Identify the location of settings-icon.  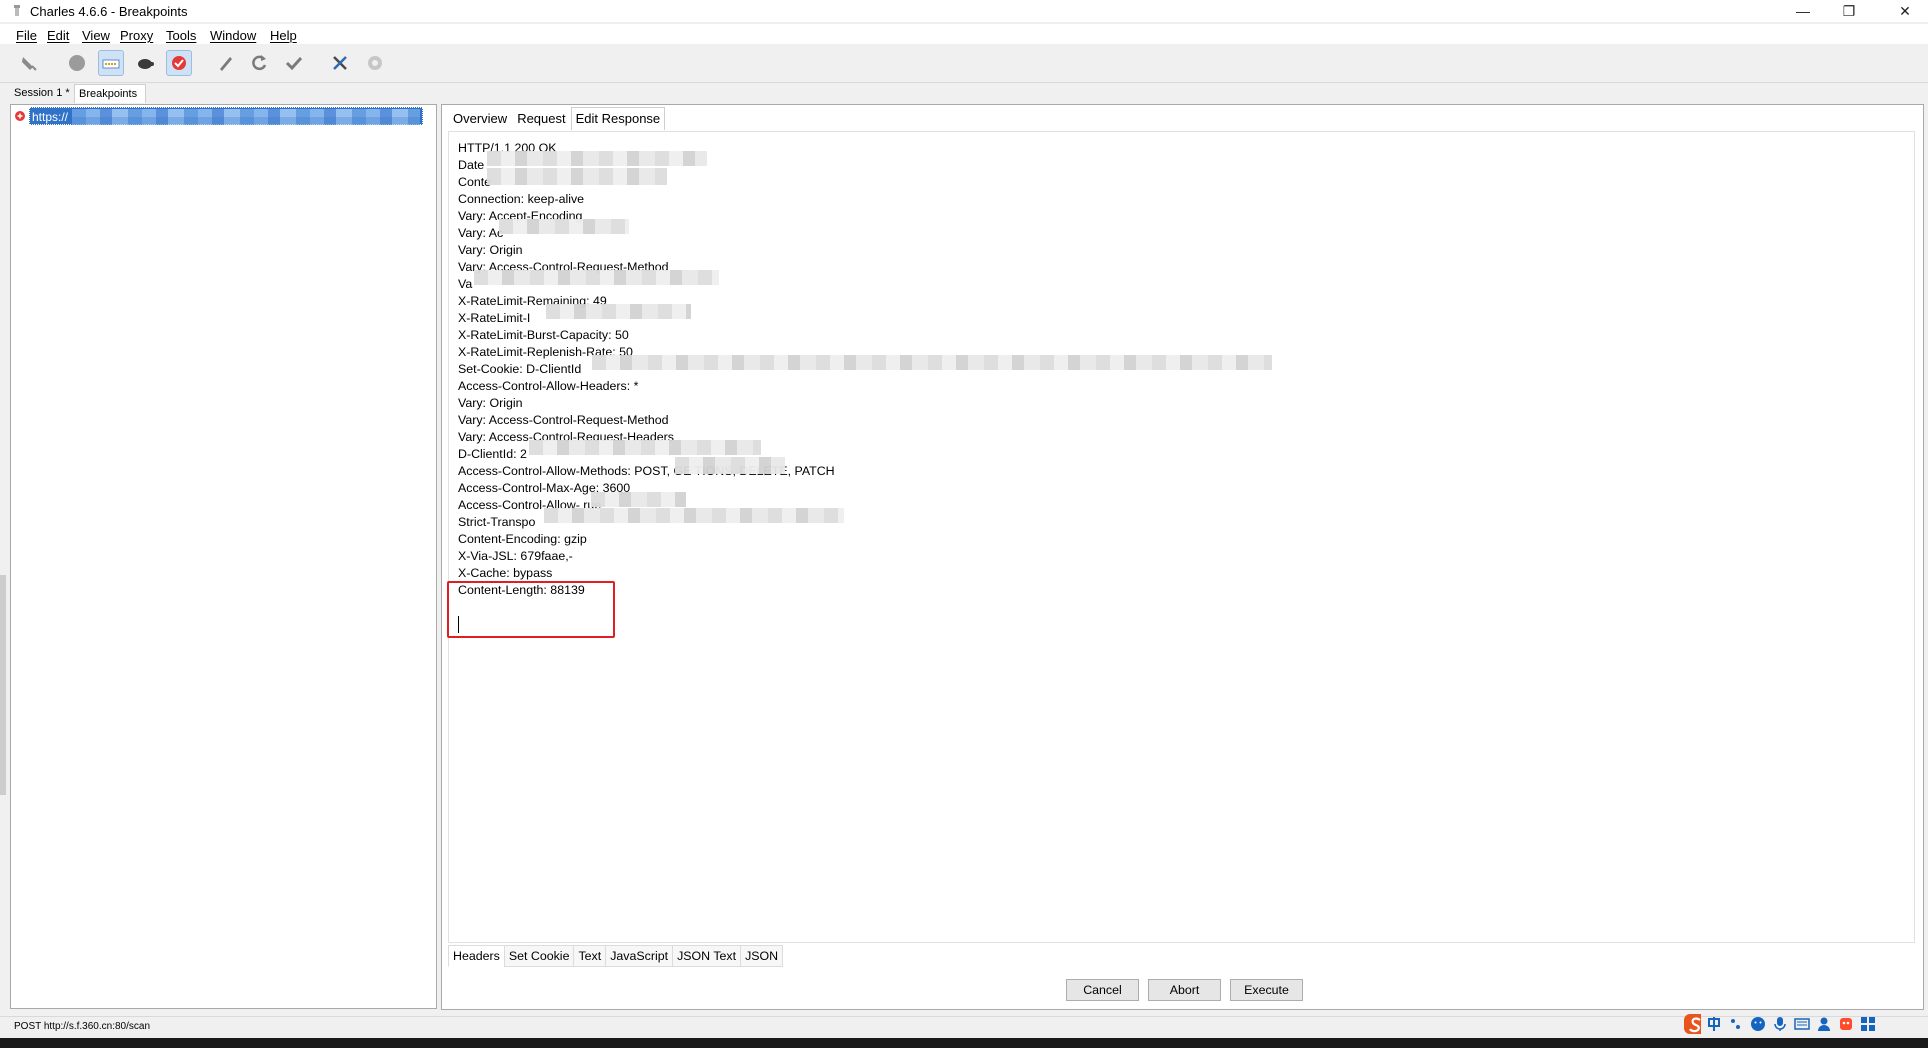
(375, 63).